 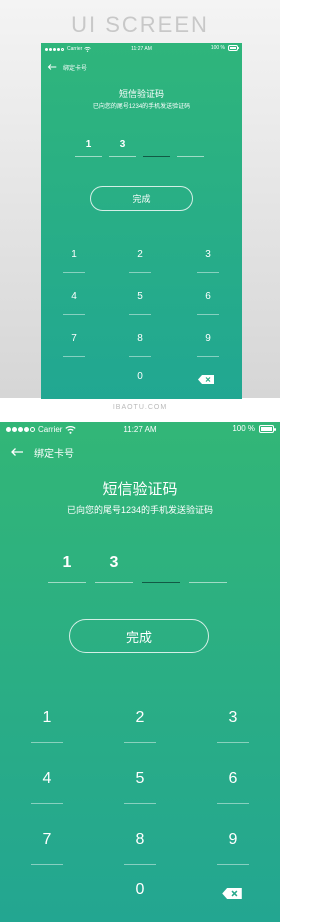 I want to click on showcase-heading: UI SCREEN, so click(x=140, y=24).